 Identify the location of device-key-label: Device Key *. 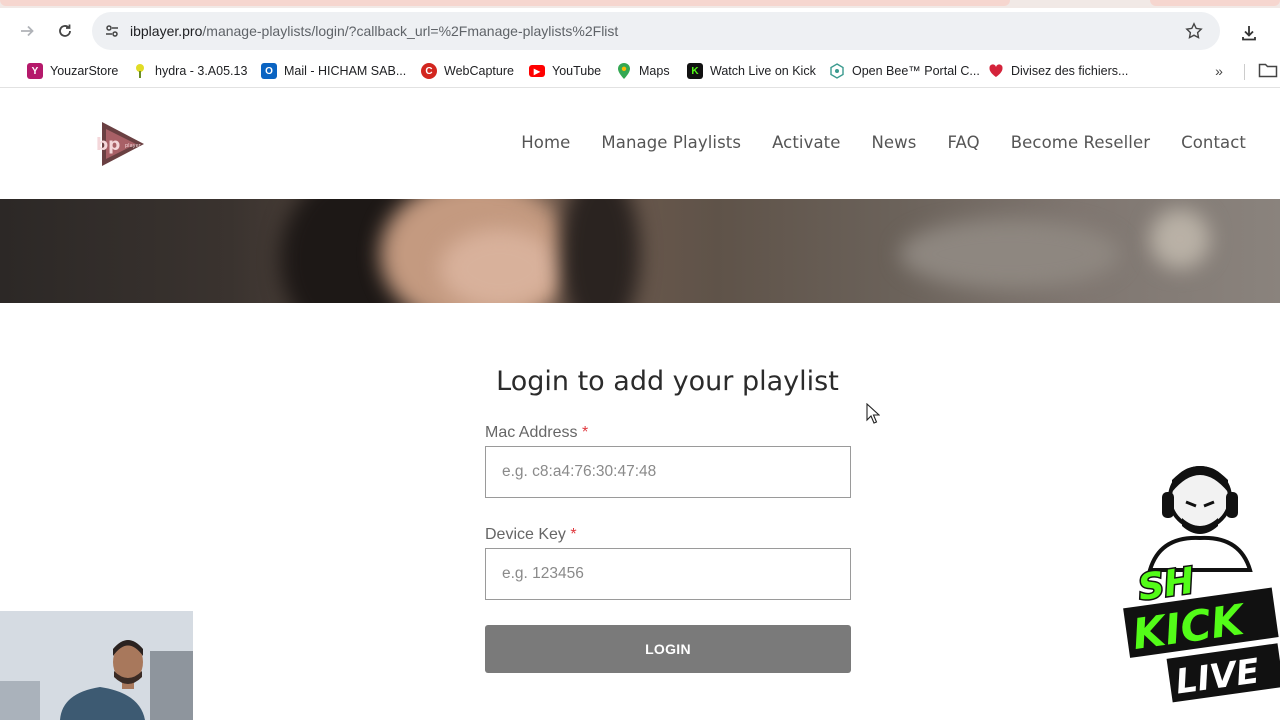
(531, 535).